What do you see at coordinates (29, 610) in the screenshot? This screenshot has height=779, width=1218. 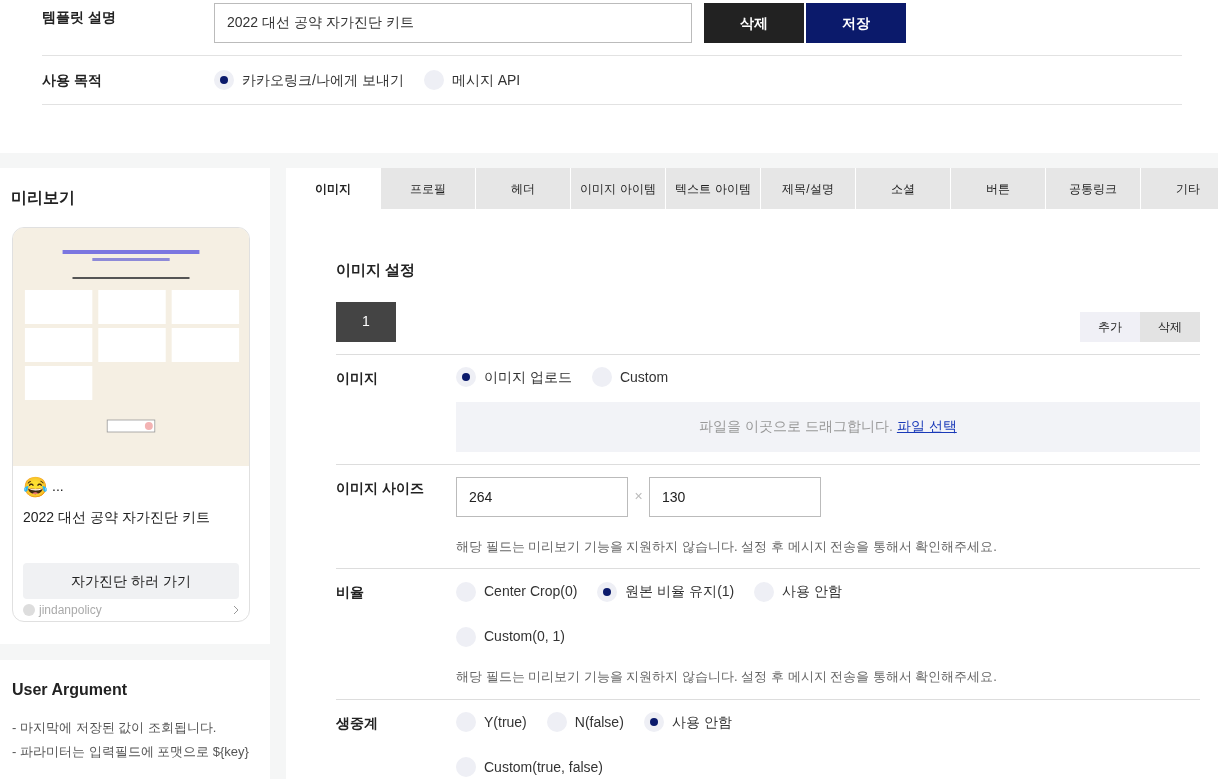 I see `channel-icon` at bounding box center [29, 610].